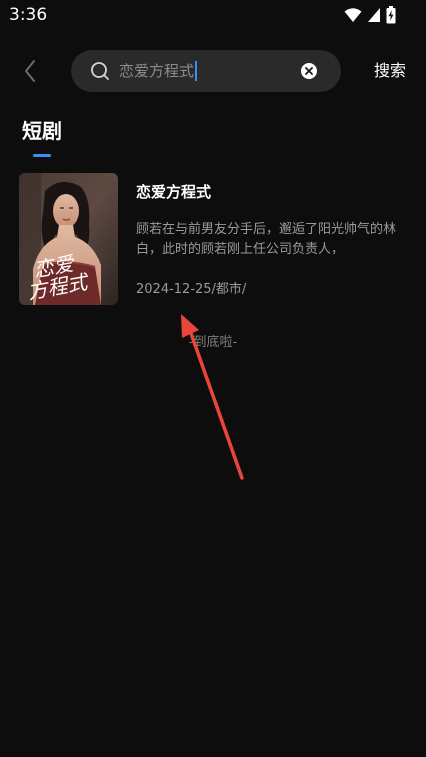  Describe the element at coordinates (42, 131) in the screenshot. I see `section-title: 短剧` at that location.